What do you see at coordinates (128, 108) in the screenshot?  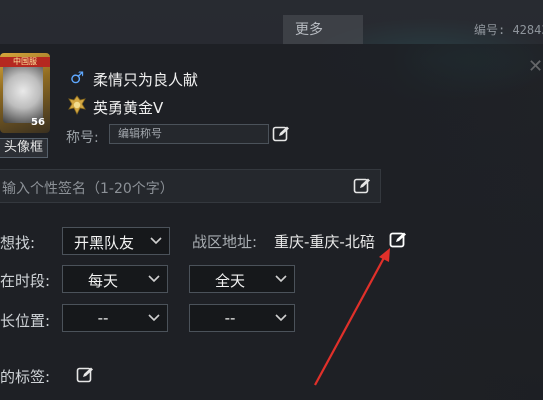 I see `rank-text: 英勇黄金Ⅴ` at bounding box center [128, 108].